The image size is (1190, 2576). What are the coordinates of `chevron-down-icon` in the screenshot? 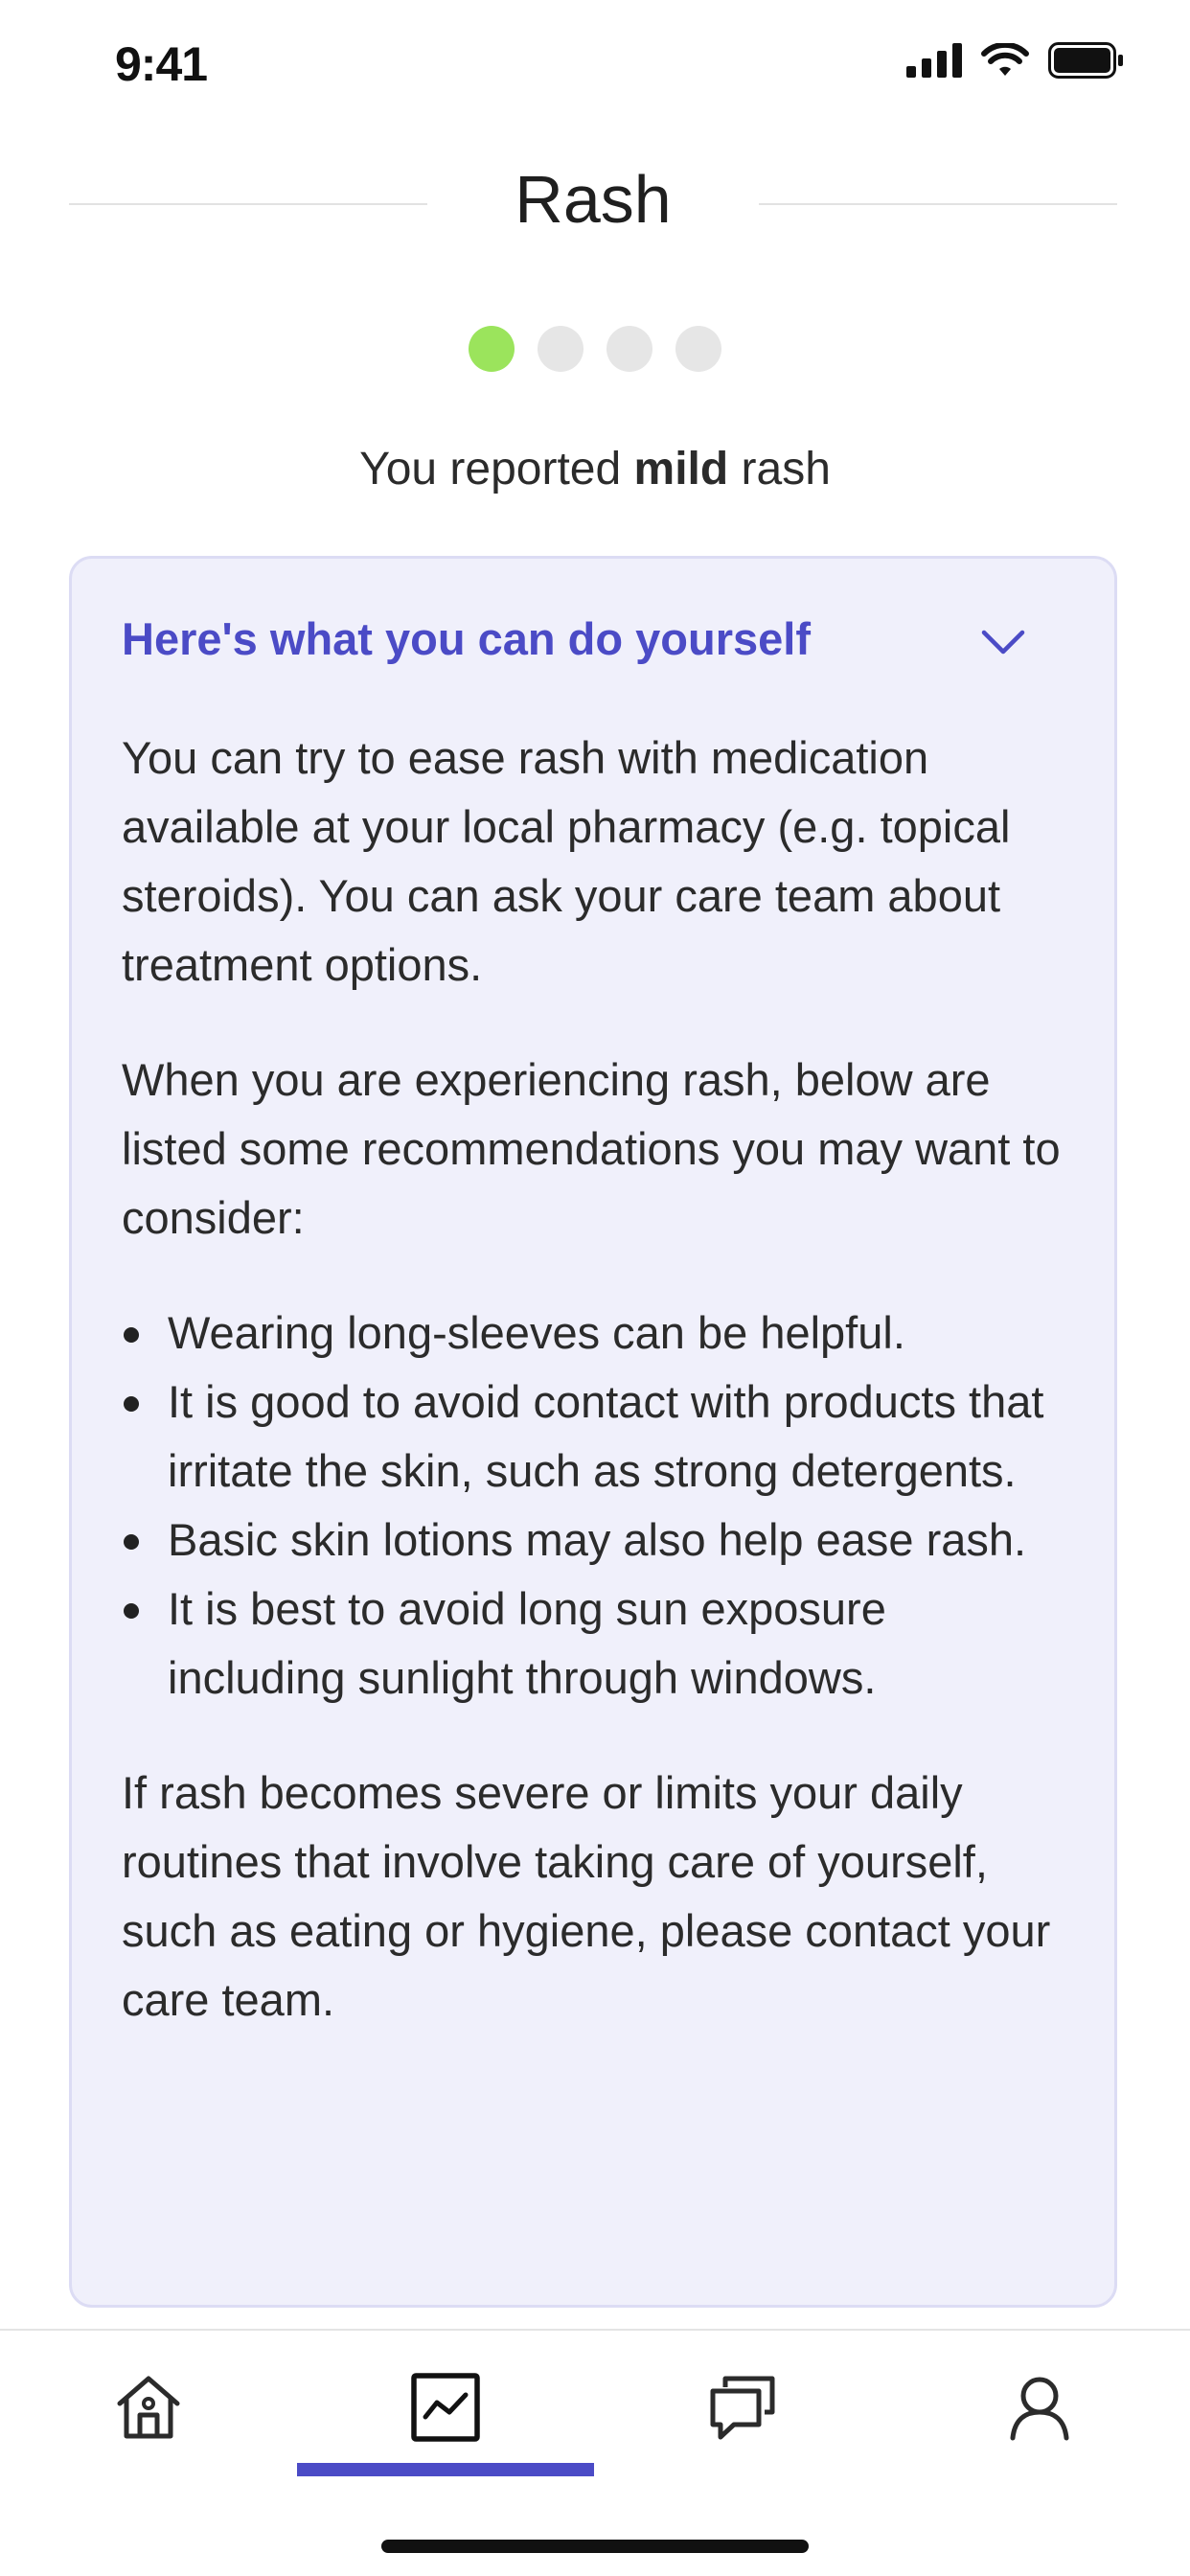 It's located at (1003, 642).